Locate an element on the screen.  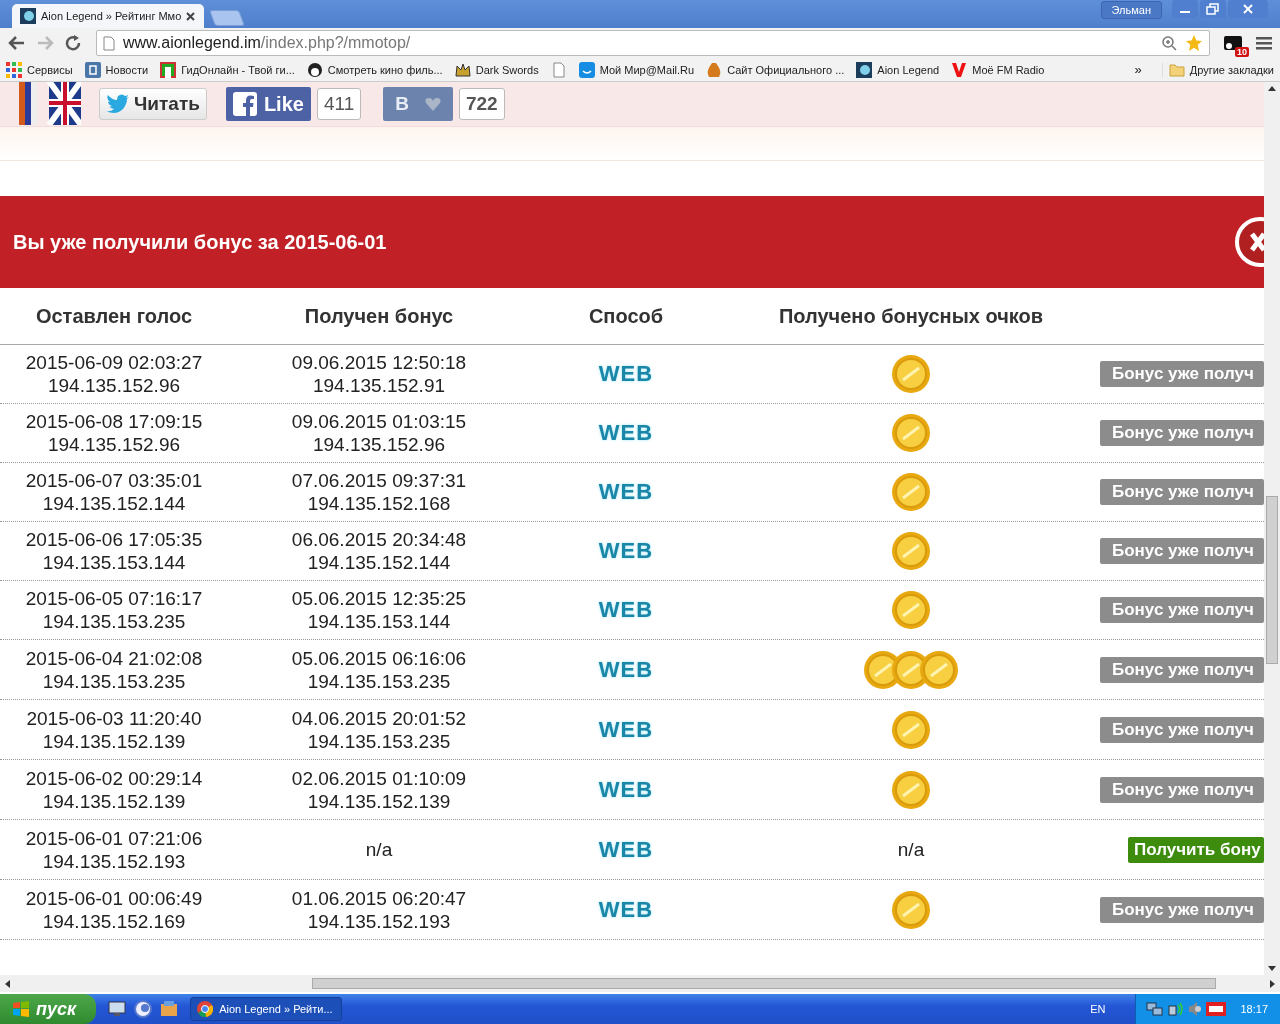
desktop-icon is located at coordinates (117, 1009).